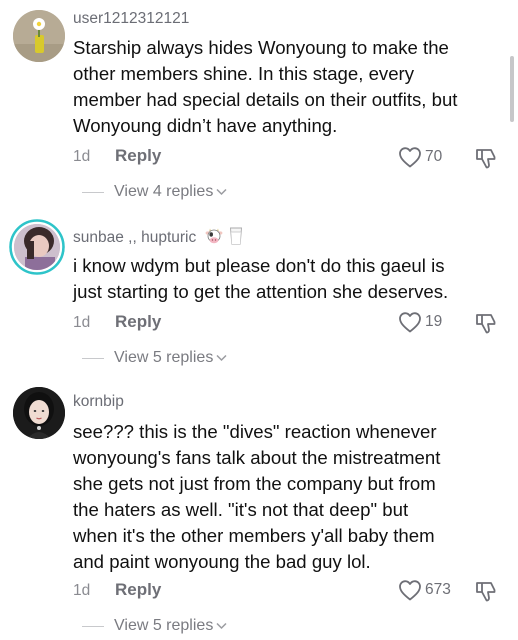 The image size is (518, 640). I want to click on cow-emoji-icon, so click(214, 239).